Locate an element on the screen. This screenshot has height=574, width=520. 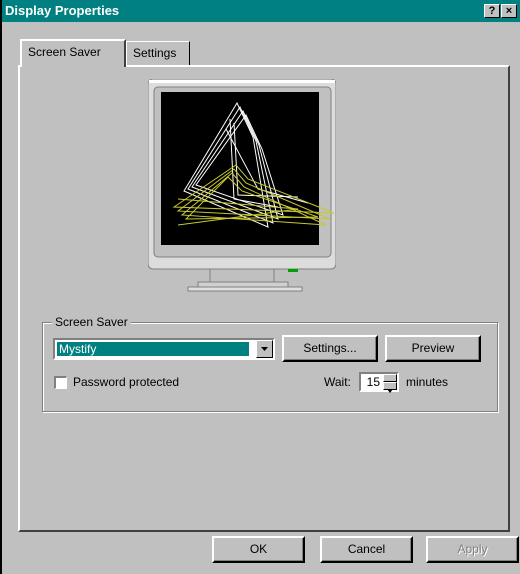
chevron-down-icon is located at coordinates (264, 349).